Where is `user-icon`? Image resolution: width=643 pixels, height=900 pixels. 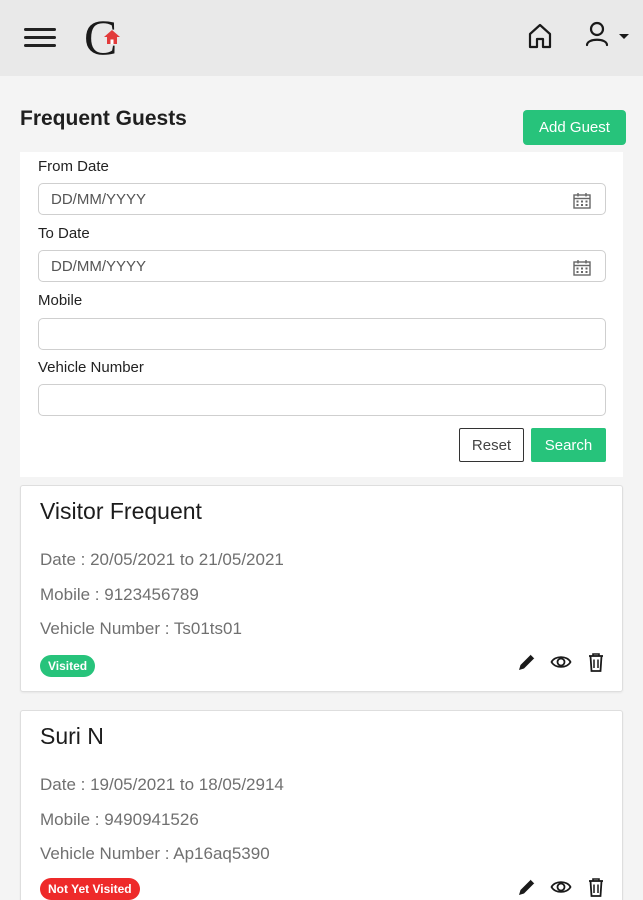 user-icon is located at coordinates (597, 34).